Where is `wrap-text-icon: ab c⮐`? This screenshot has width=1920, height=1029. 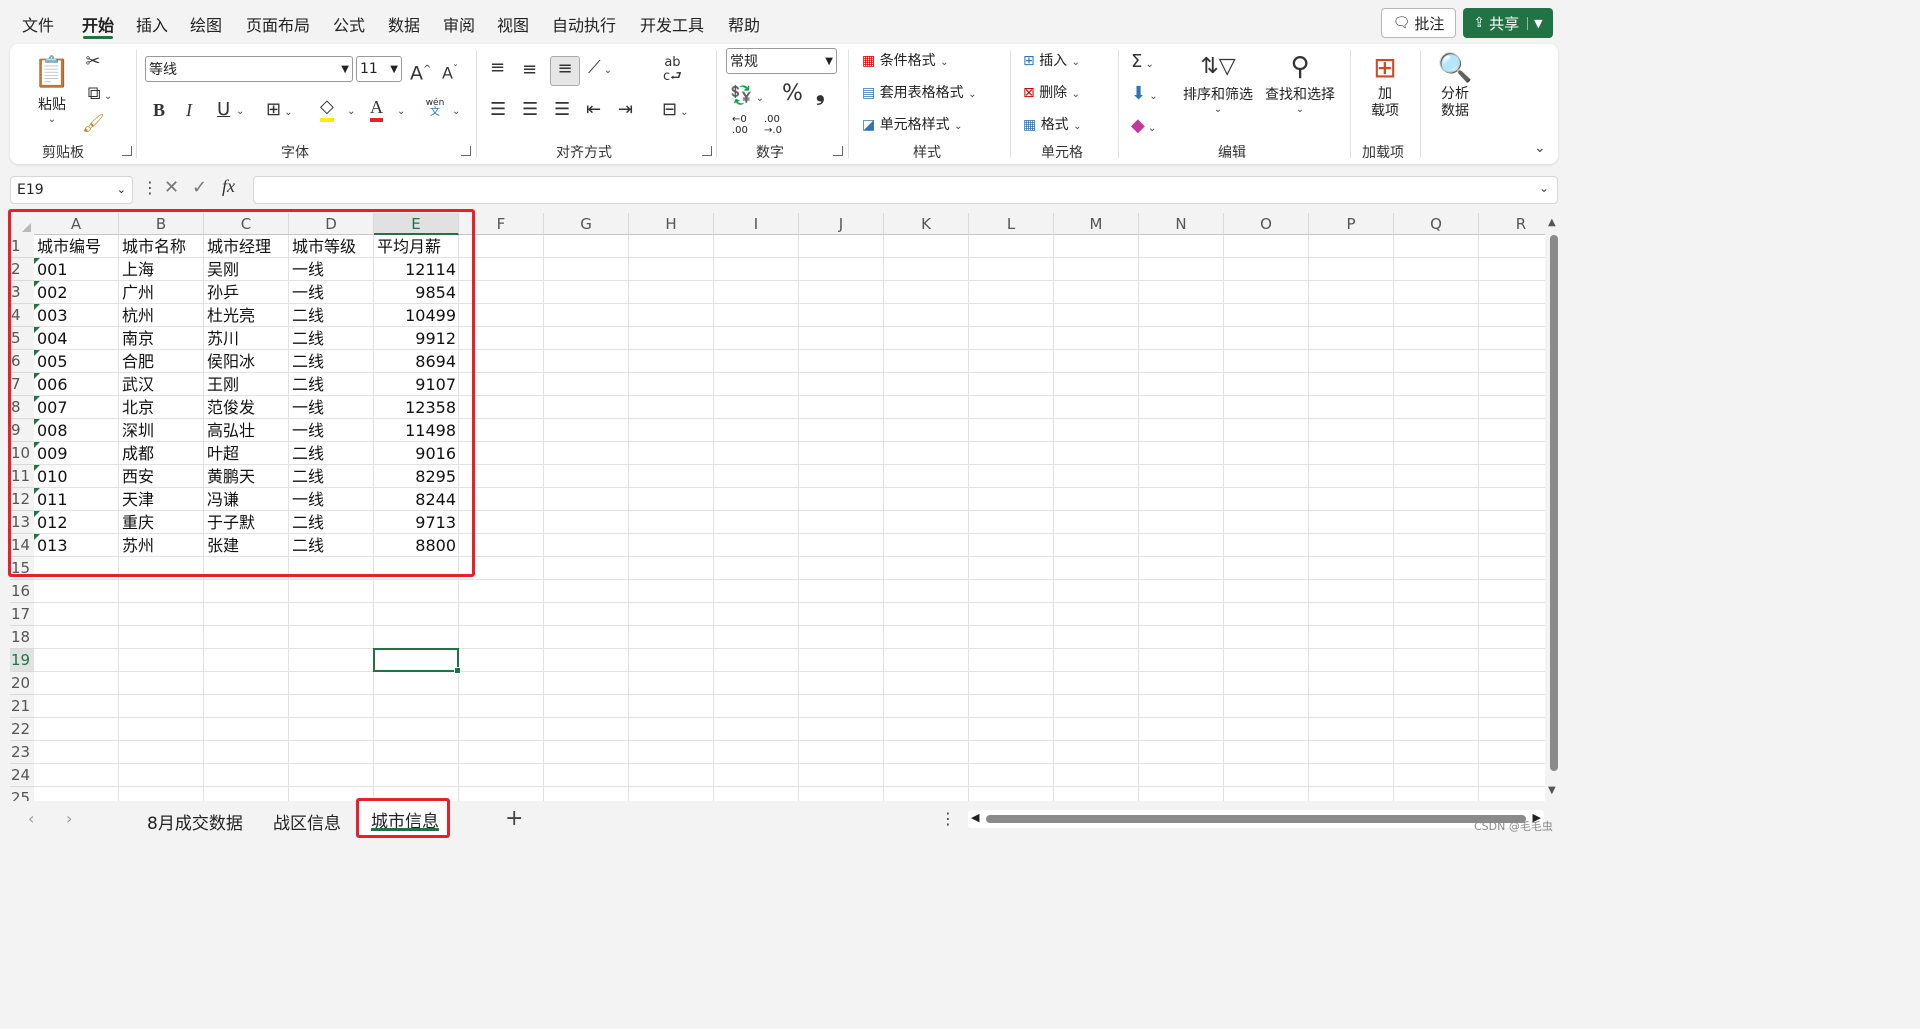 wrap-text-icon: ab c⮐ is located at coordinates (672, 70).